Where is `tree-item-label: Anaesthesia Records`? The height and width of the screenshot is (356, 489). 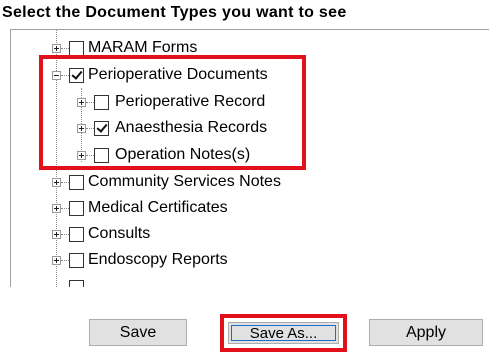 tree-item-label: Anaesthesia Records is located at coordinates (191, 127).